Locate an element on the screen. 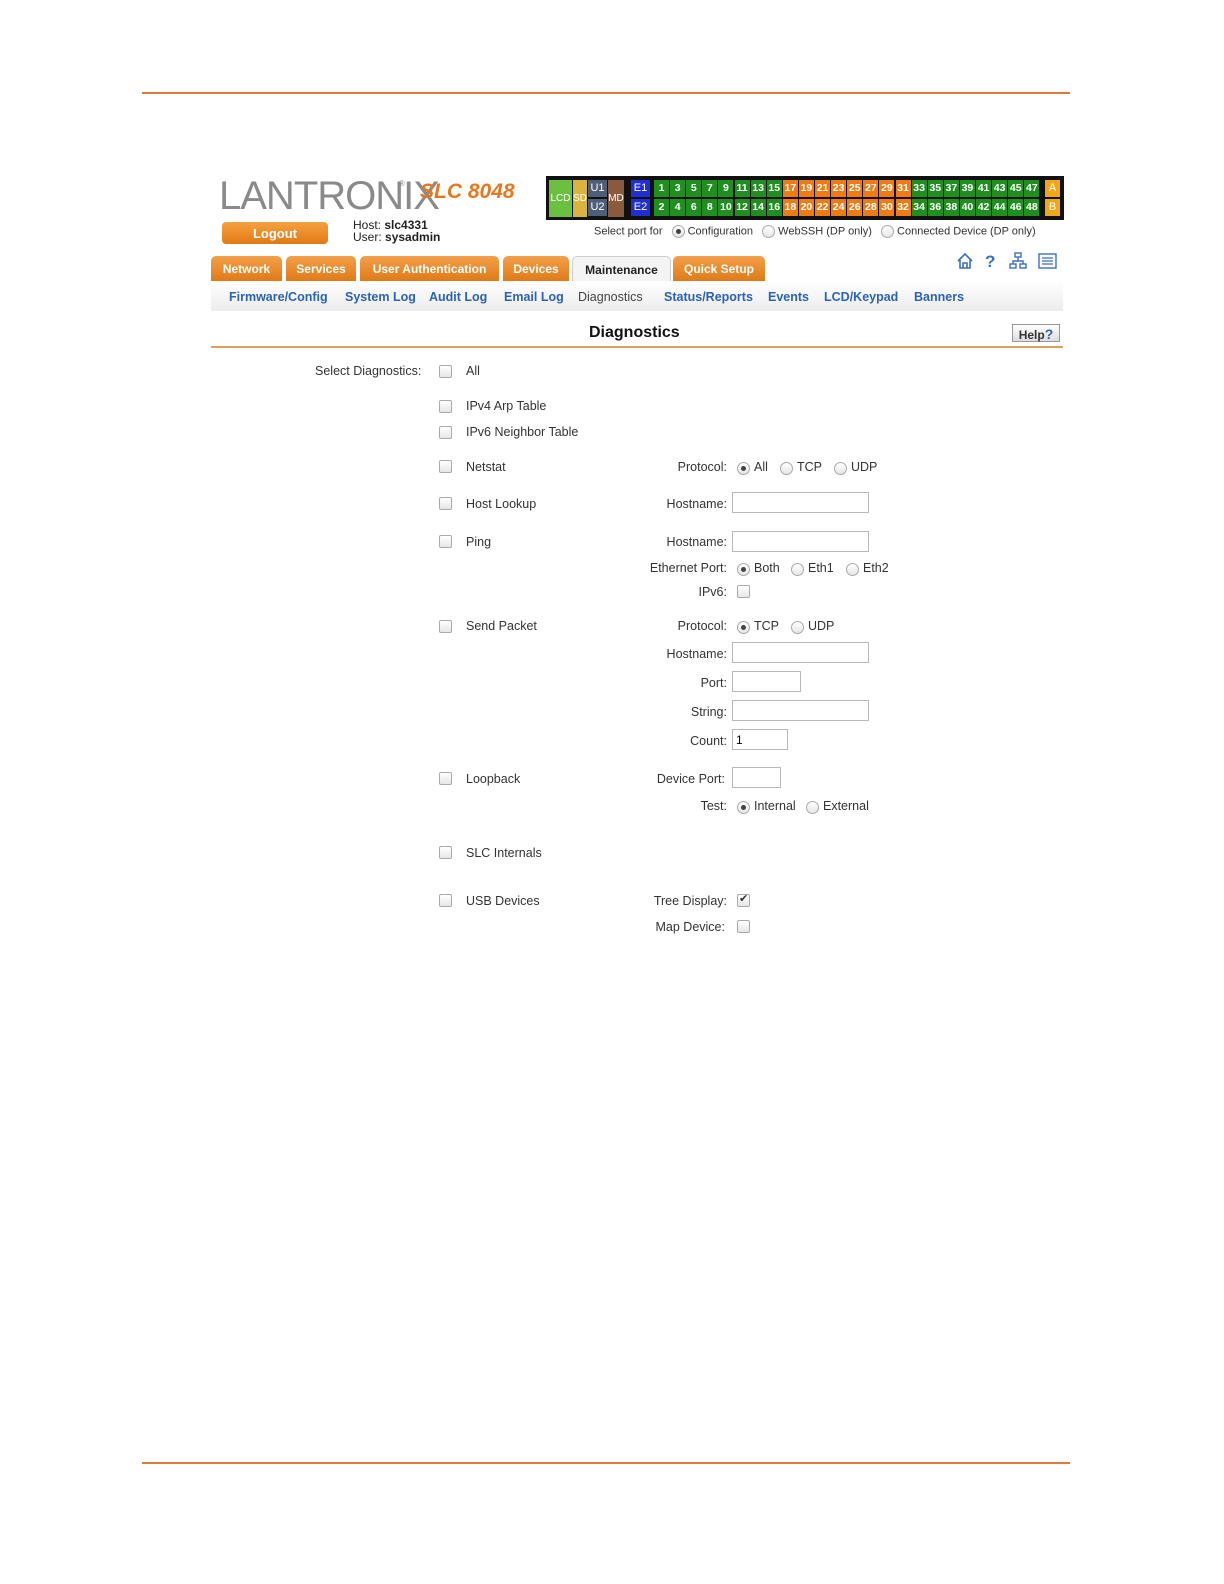 This screenshot has height=1584, width=1224. radio-sendpacket-tcp is located at coordinates (743, 627).